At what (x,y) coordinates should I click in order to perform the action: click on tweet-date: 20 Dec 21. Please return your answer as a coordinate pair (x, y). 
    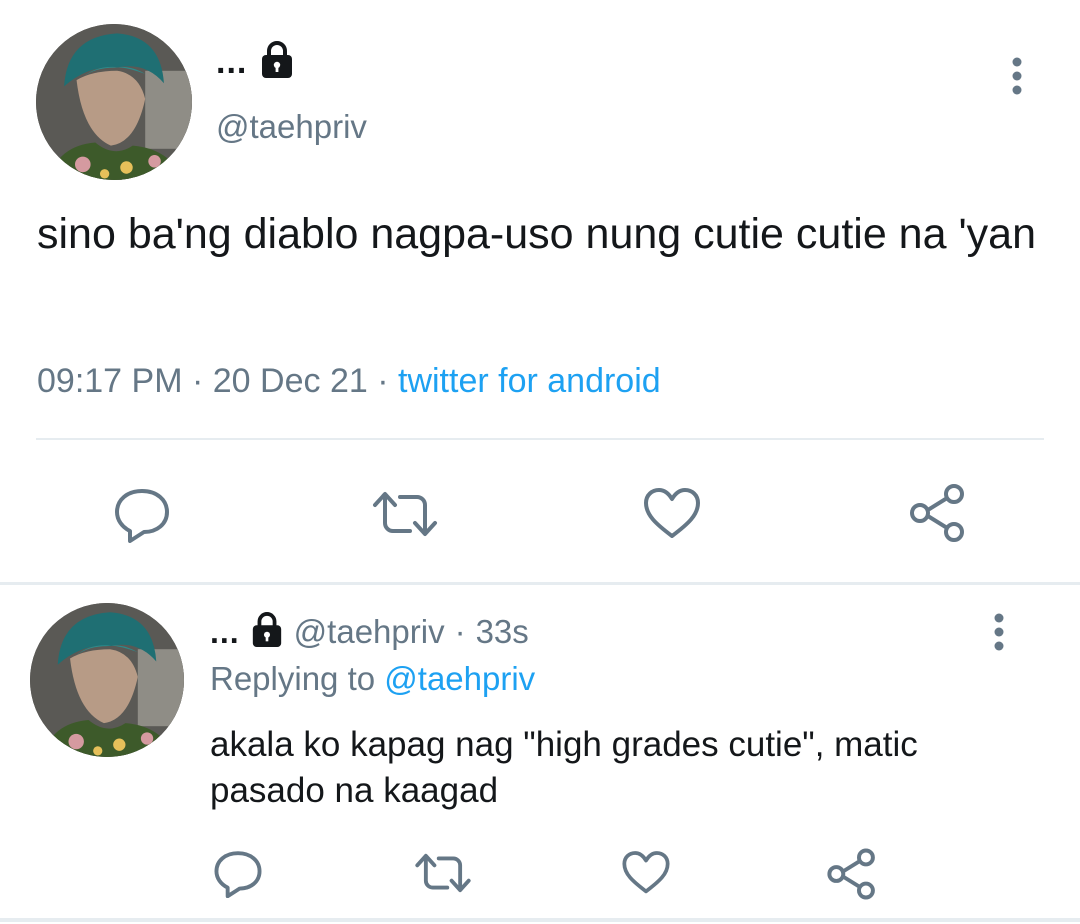
    Looking at the image, I should click on (290, 381).